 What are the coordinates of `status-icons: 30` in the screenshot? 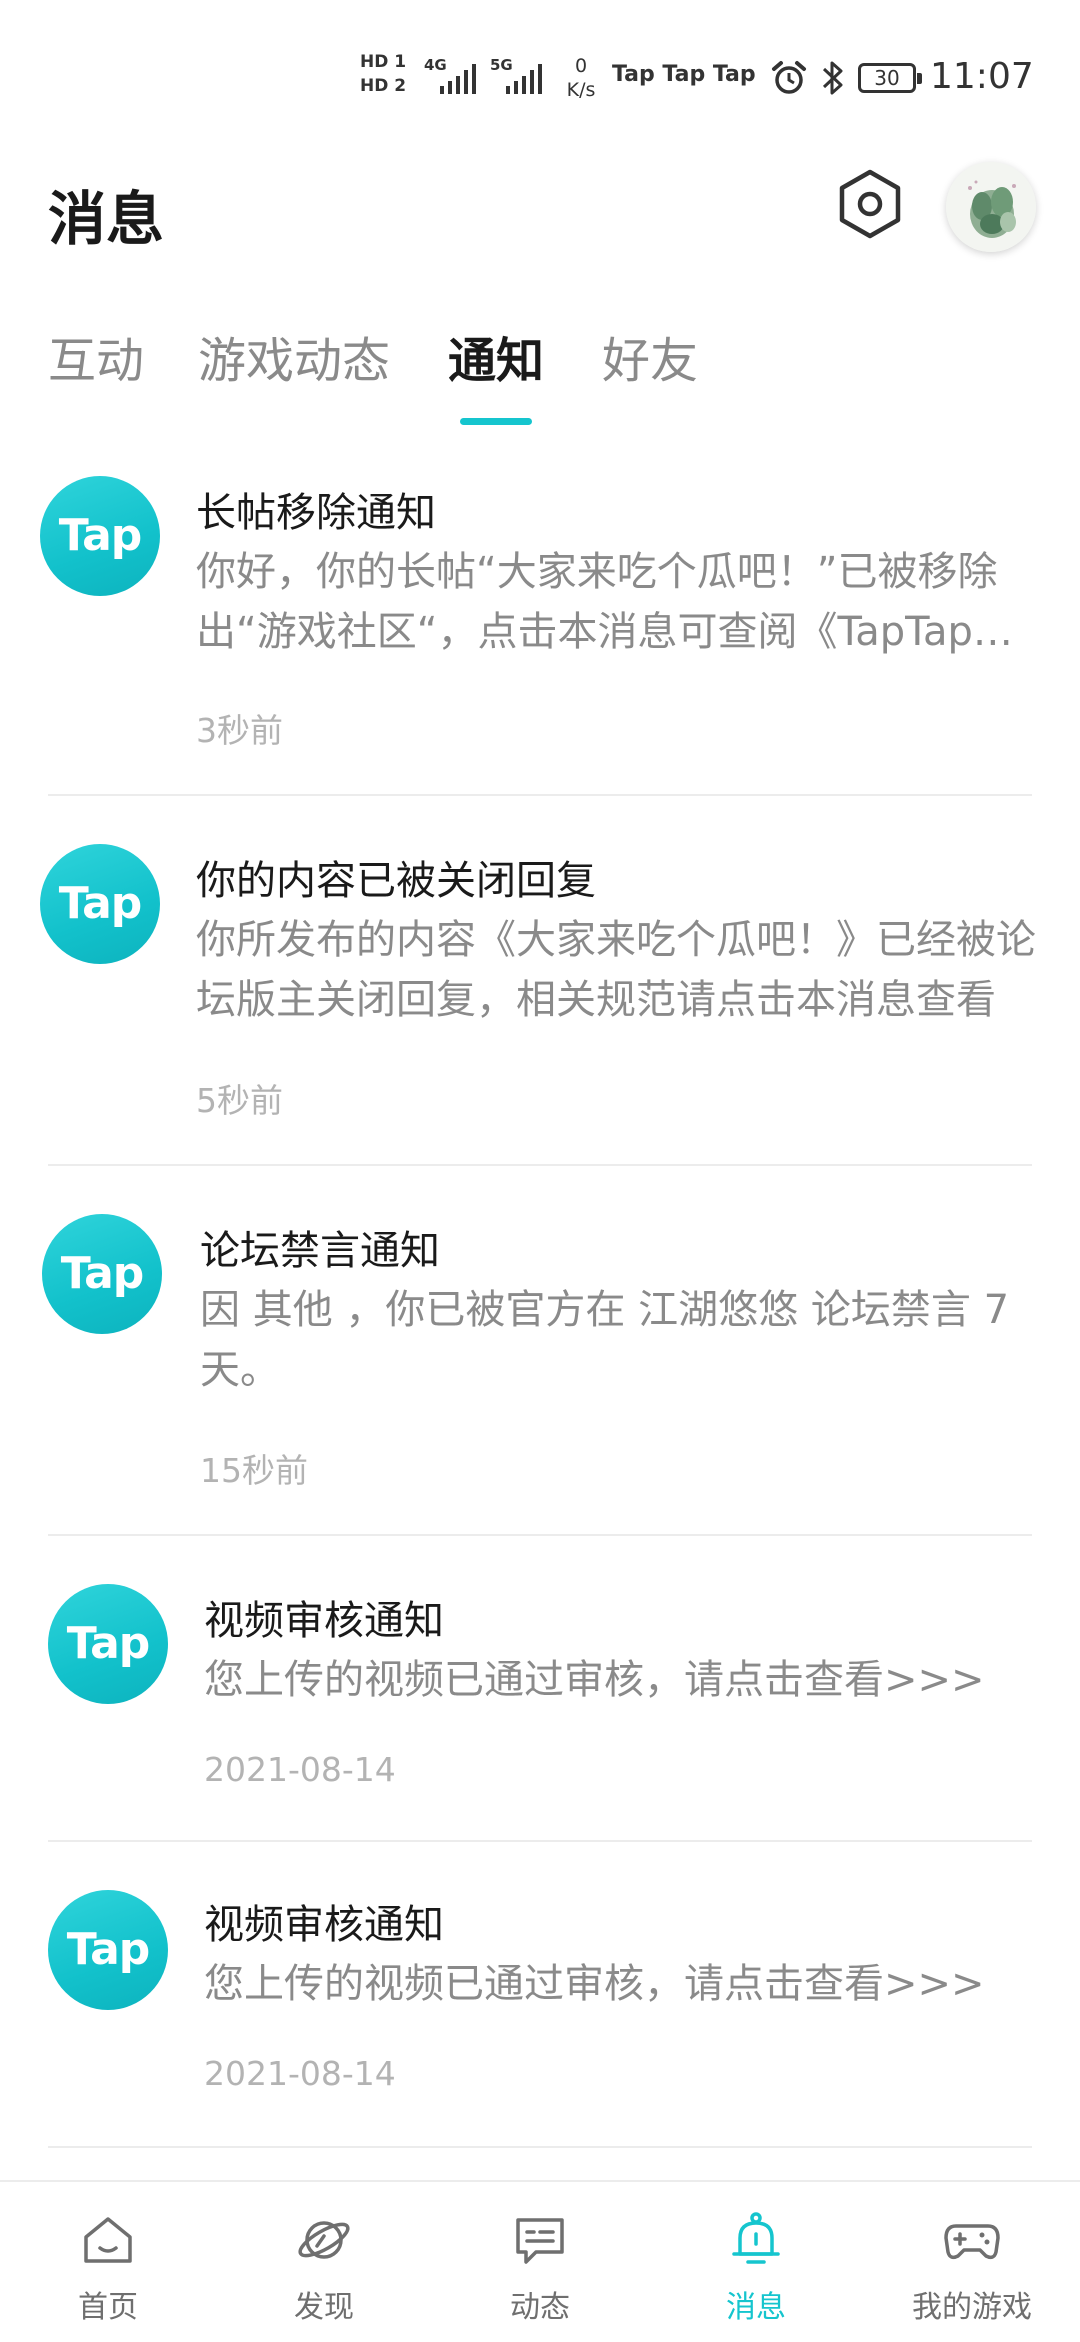 It's located at (846, 78).